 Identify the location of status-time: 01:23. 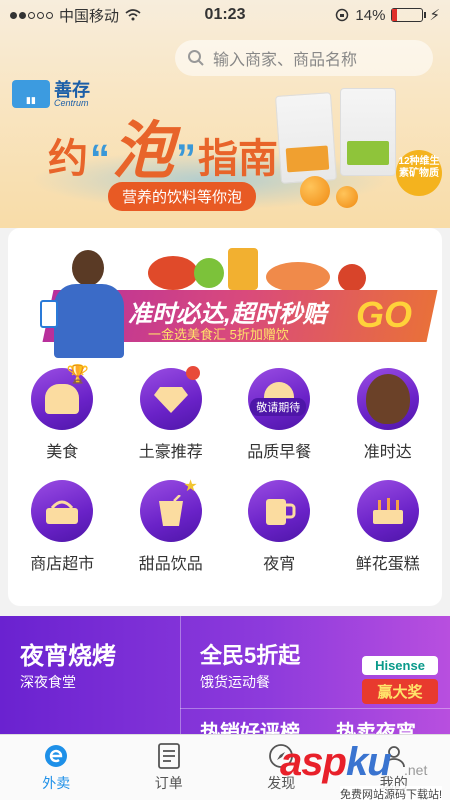
(225, 14).